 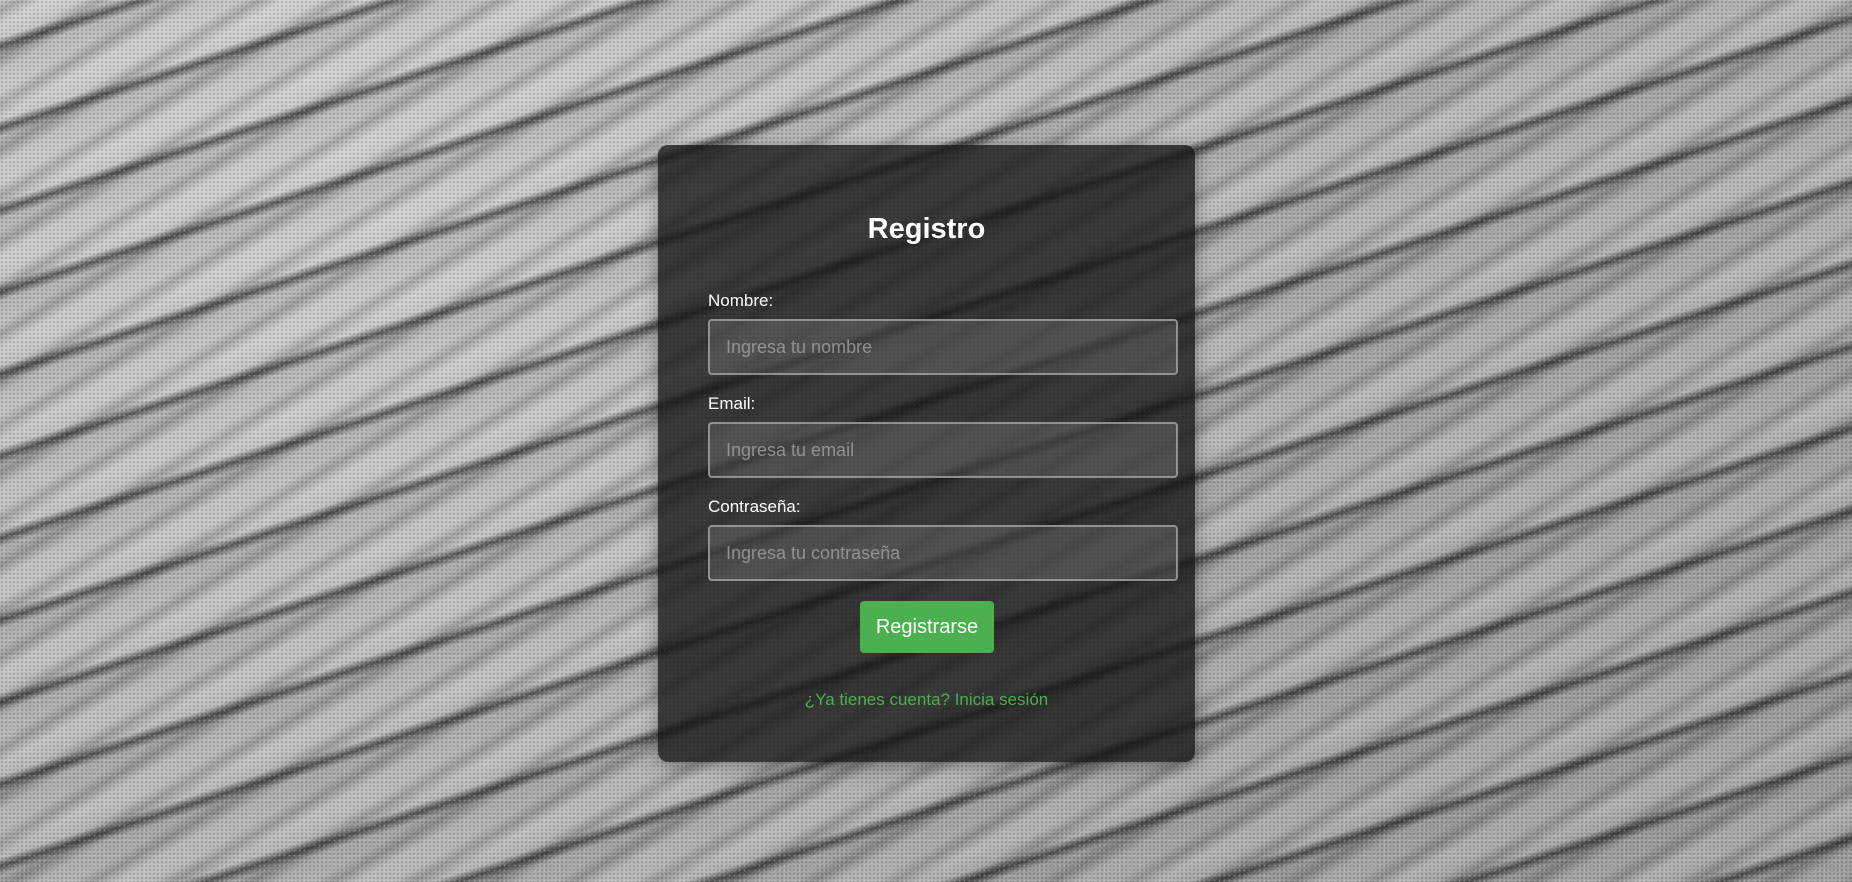 What do you see at coordinates (741, 300) in the screenshot?
I see `name-label: Nombre:` at bounding box center [741, 300].